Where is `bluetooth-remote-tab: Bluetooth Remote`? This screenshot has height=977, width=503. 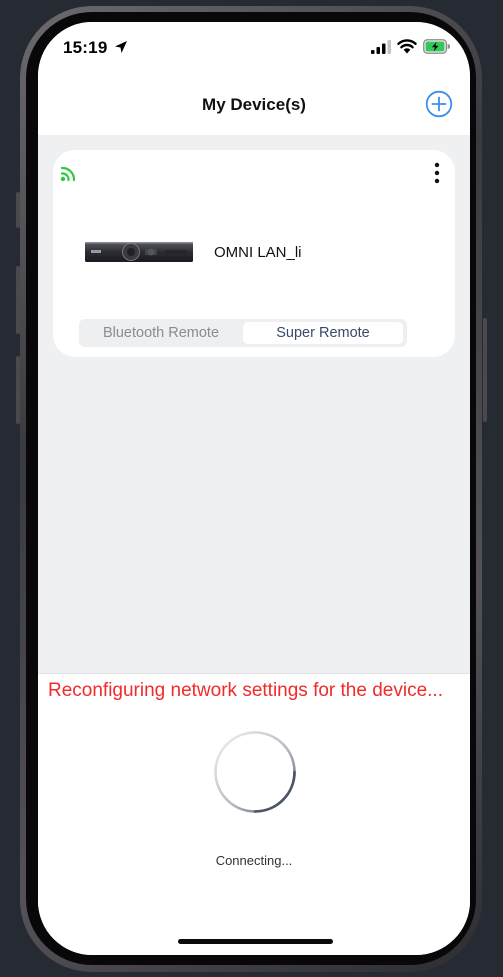
bluetooth-remote-tab: Bluetooth Remote is located at coordinates (161, 333).